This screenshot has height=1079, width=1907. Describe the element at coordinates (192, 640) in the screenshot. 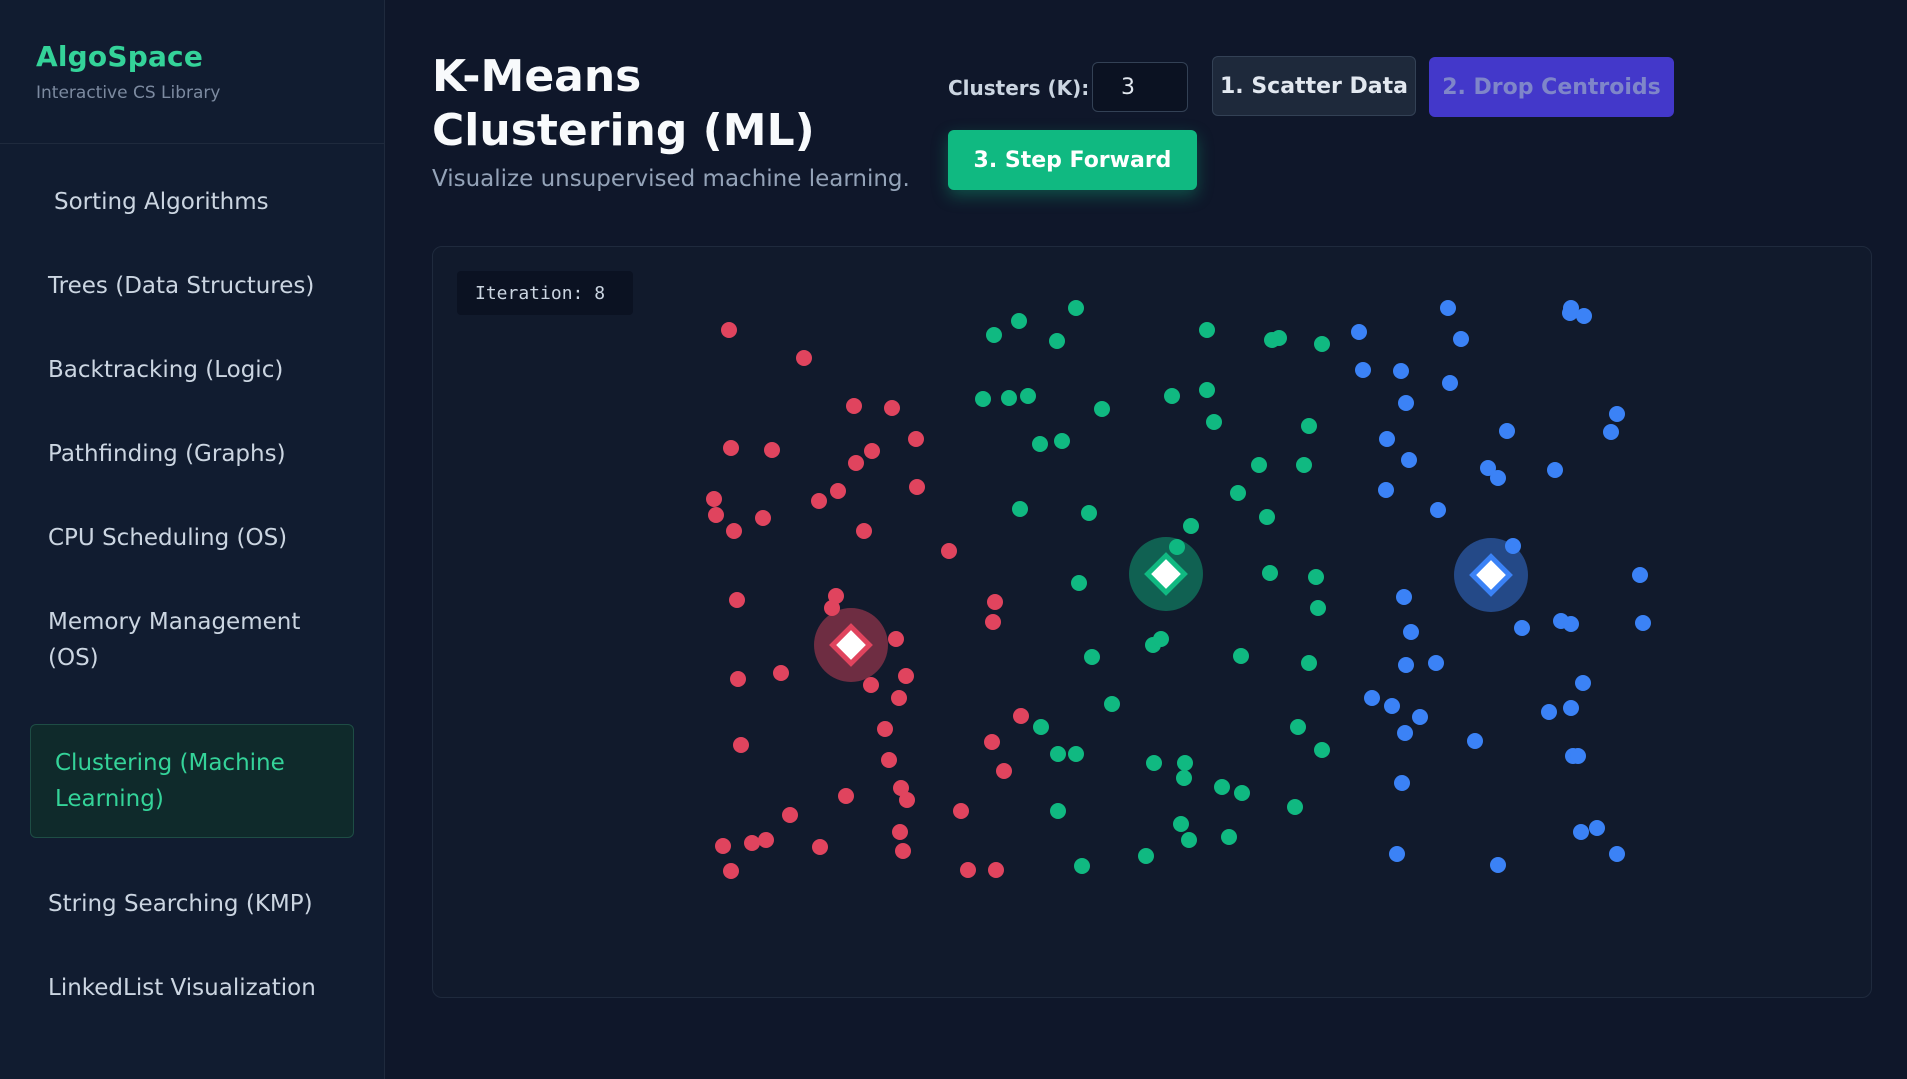

I see `sidebar-item-memory-management: Memory Management (OS)` at that location.